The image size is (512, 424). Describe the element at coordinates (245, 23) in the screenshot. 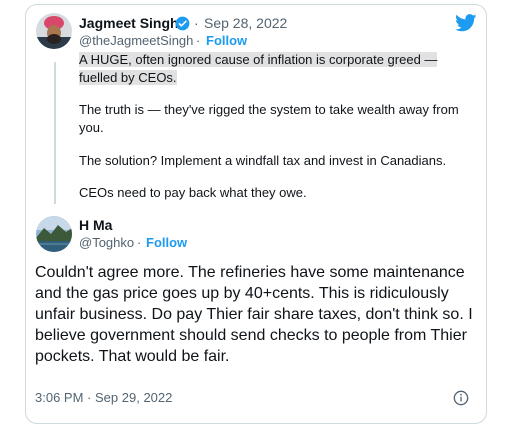

I see `tweet-date: Sep 28, 2022` at that location.